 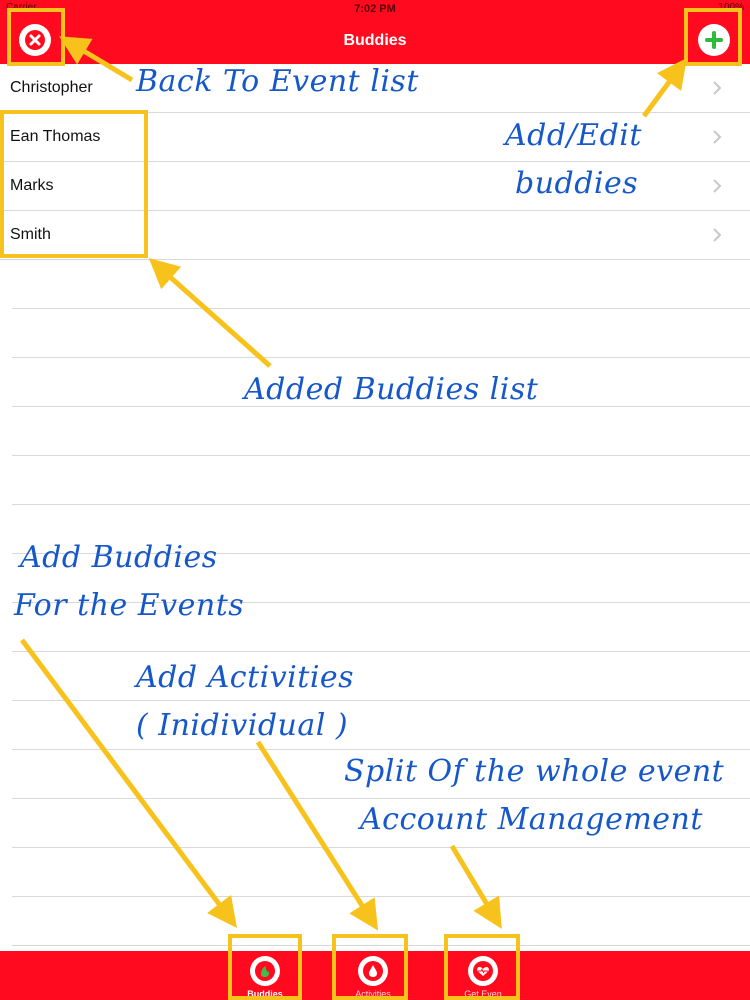 What do you see at coordinates (242, 725) in the screenshot?
I see `annotation-add-activities-line2: ( Inidividual )` at bounding box center [242, 725].